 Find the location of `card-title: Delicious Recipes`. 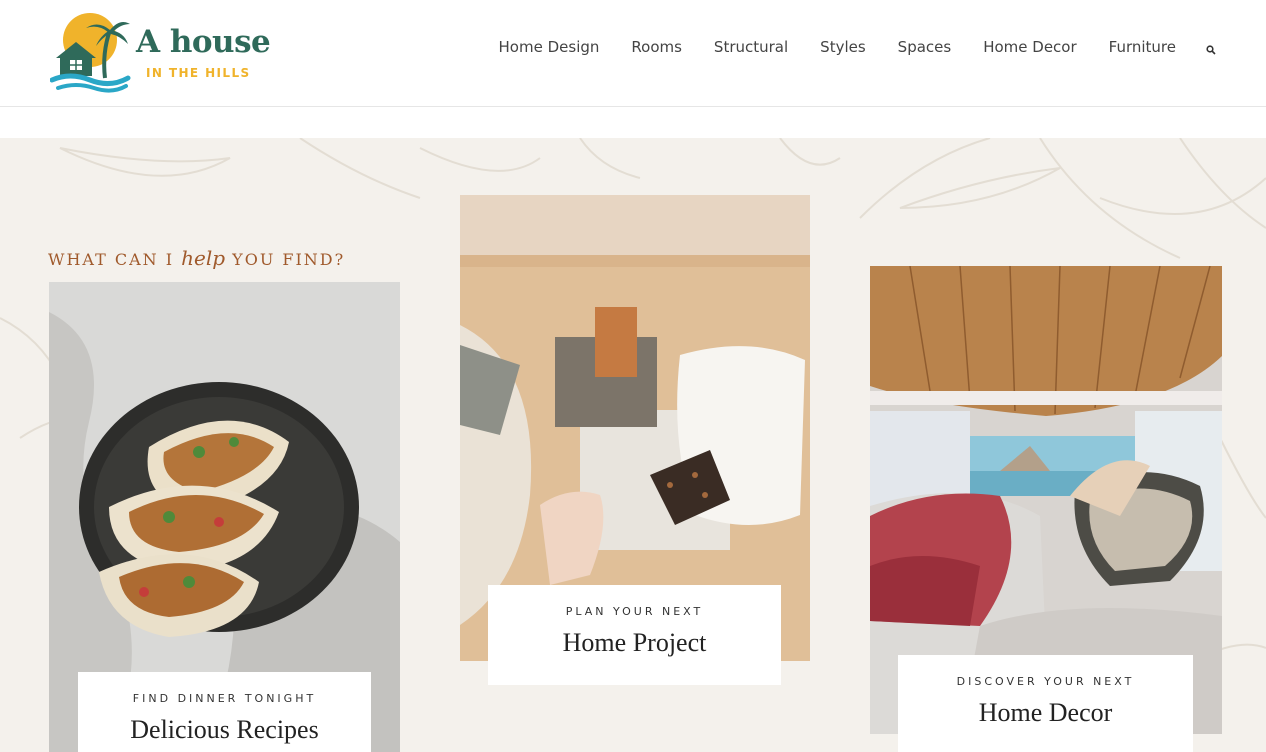

card-title: Delicious Recipes is located at coordinates (224, 729).